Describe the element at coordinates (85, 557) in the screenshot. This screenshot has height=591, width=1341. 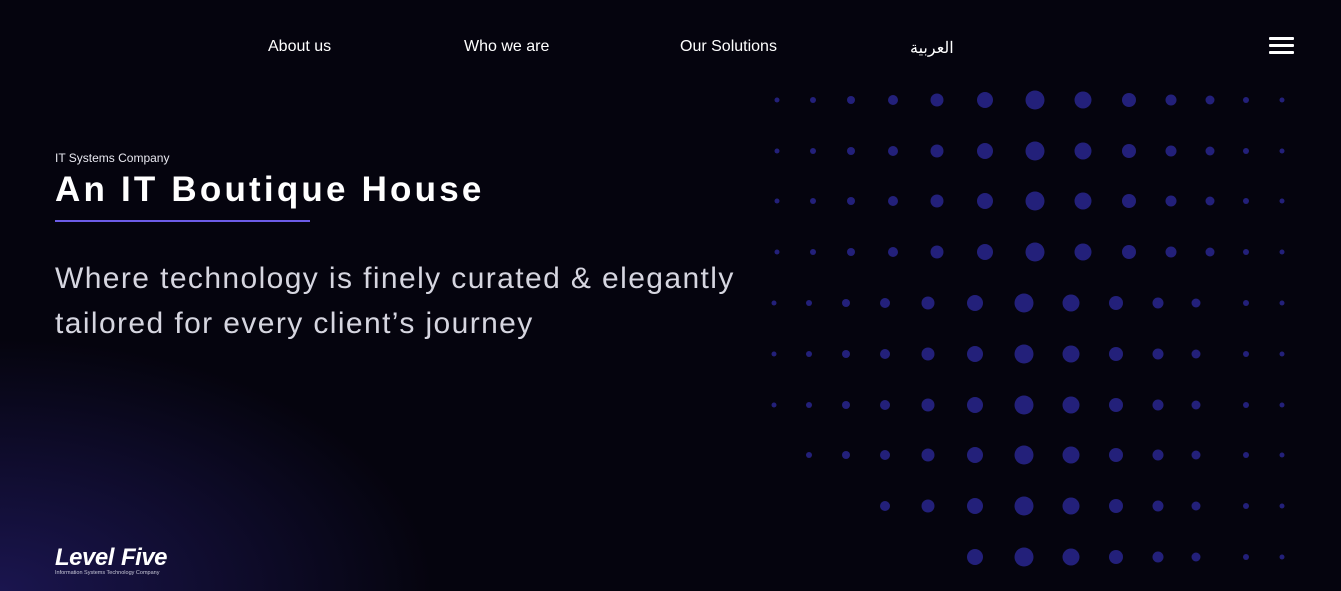
I see `svg-text: Level` at that location.